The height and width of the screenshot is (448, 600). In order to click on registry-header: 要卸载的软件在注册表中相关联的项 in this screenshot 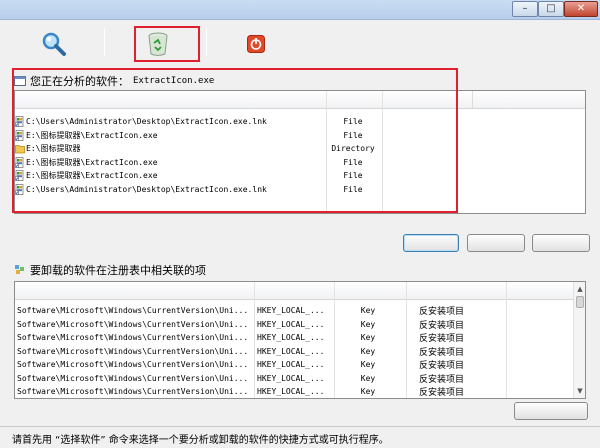, I will do `click(110, 270)`.